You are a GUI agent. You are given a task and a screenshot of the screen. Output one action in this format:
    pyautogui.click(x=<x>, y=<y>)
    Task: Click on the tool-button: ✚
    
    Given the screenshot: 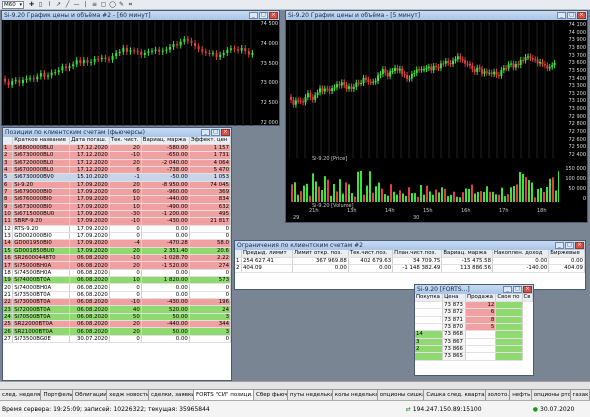 What is the action you would take?
    pyautogui.click(x=31, y=5)
    